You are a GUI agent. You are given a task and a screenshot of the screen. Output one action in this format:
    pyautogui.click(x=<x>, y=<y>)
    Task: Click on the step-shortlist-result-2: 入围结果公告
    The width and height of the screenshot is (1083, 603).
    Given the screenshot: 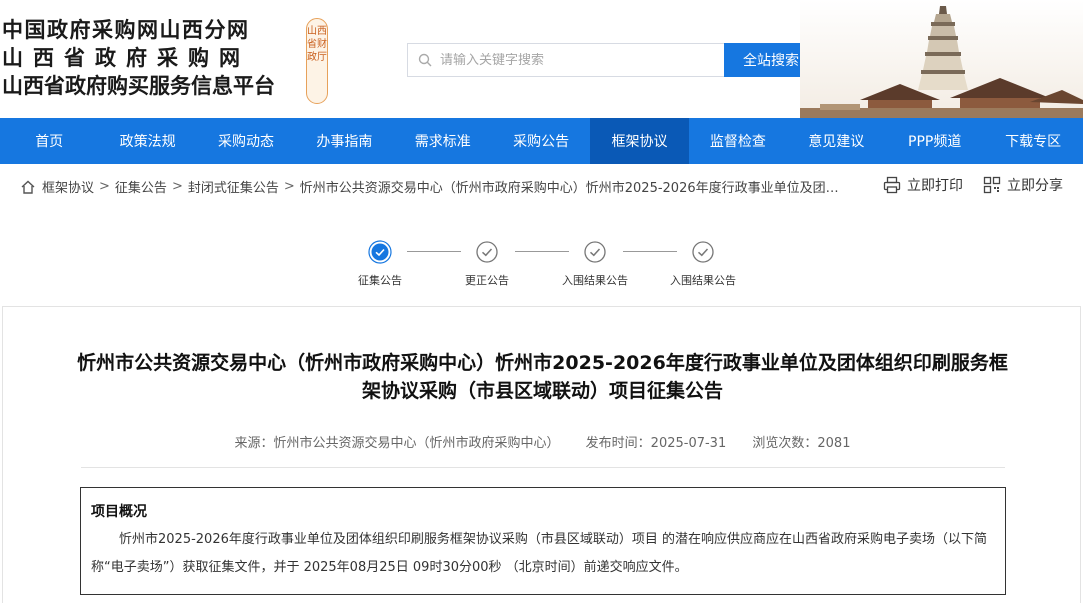 What is the action you would take?
    pyautogui.click(x=703, y=259)
    